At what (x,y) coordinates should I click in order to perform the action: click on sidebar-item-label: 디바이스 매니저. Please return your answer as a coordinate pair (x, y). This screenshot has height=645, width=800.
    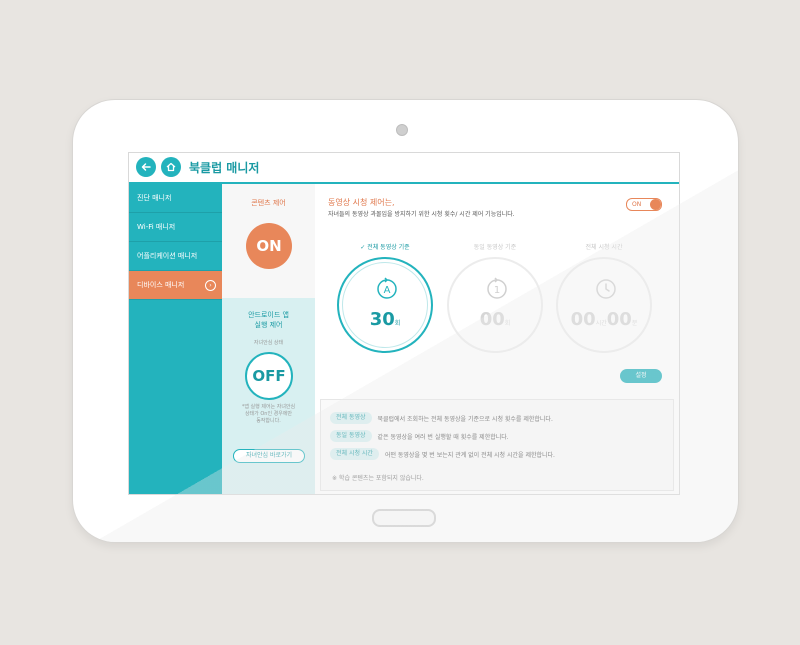
    Looking at the image, I should click on (161, 285).